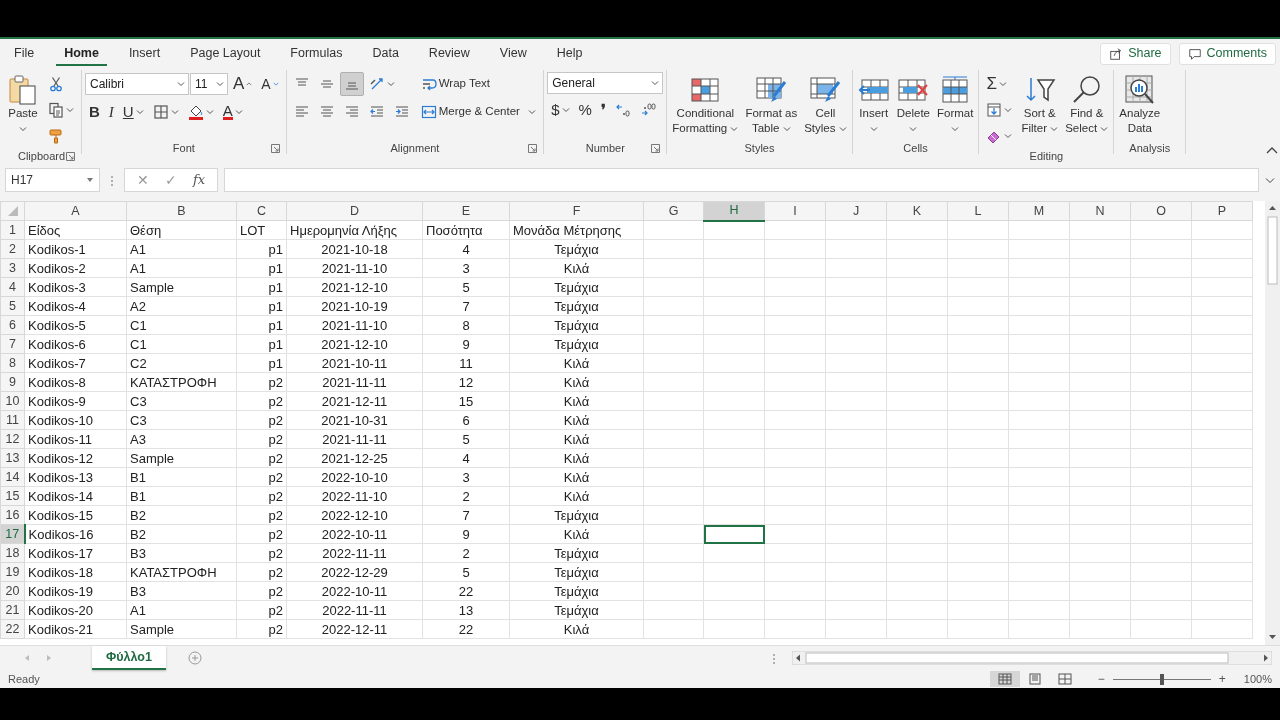 This screenshot has width=1280, height=720. Describe the element at coordinates (996, 84) in the screenshot. I see `autosum-button: Σ` at that location.